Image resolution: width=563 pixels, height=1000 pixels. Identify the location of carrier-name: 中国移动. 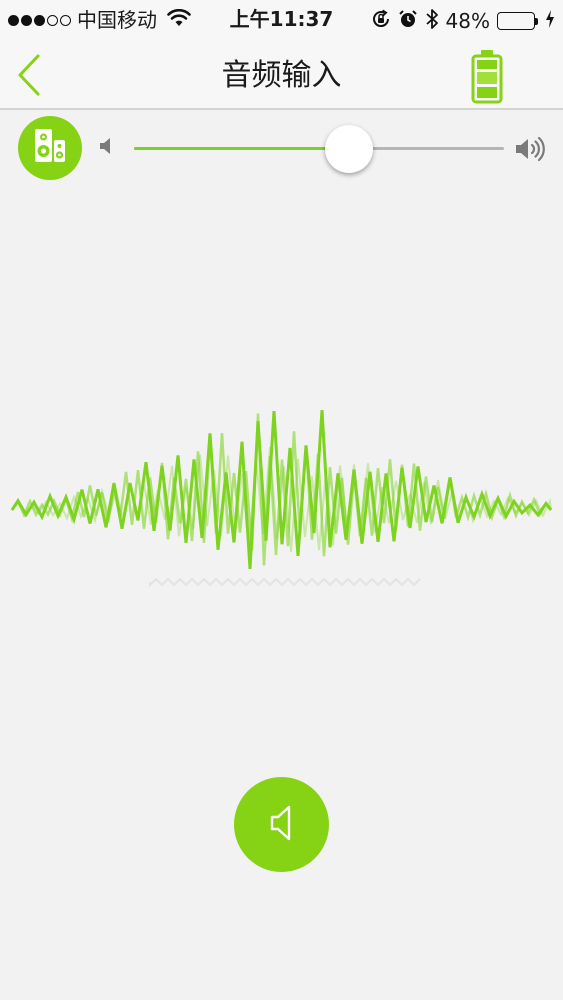
(117, 20).